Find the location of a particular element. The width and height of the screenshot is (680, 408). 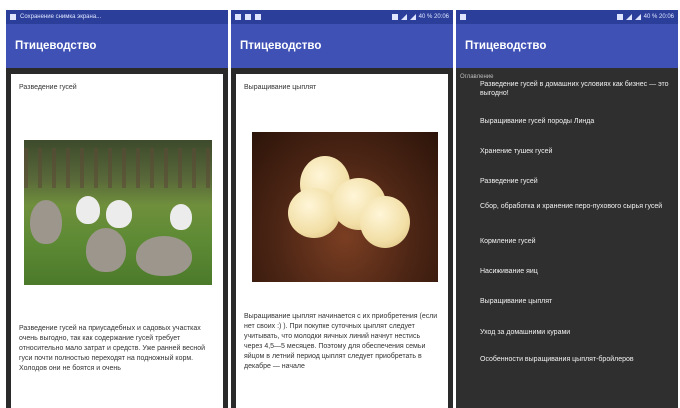

menu-item: Насиживание яиц is located at coordinates (576, 282).